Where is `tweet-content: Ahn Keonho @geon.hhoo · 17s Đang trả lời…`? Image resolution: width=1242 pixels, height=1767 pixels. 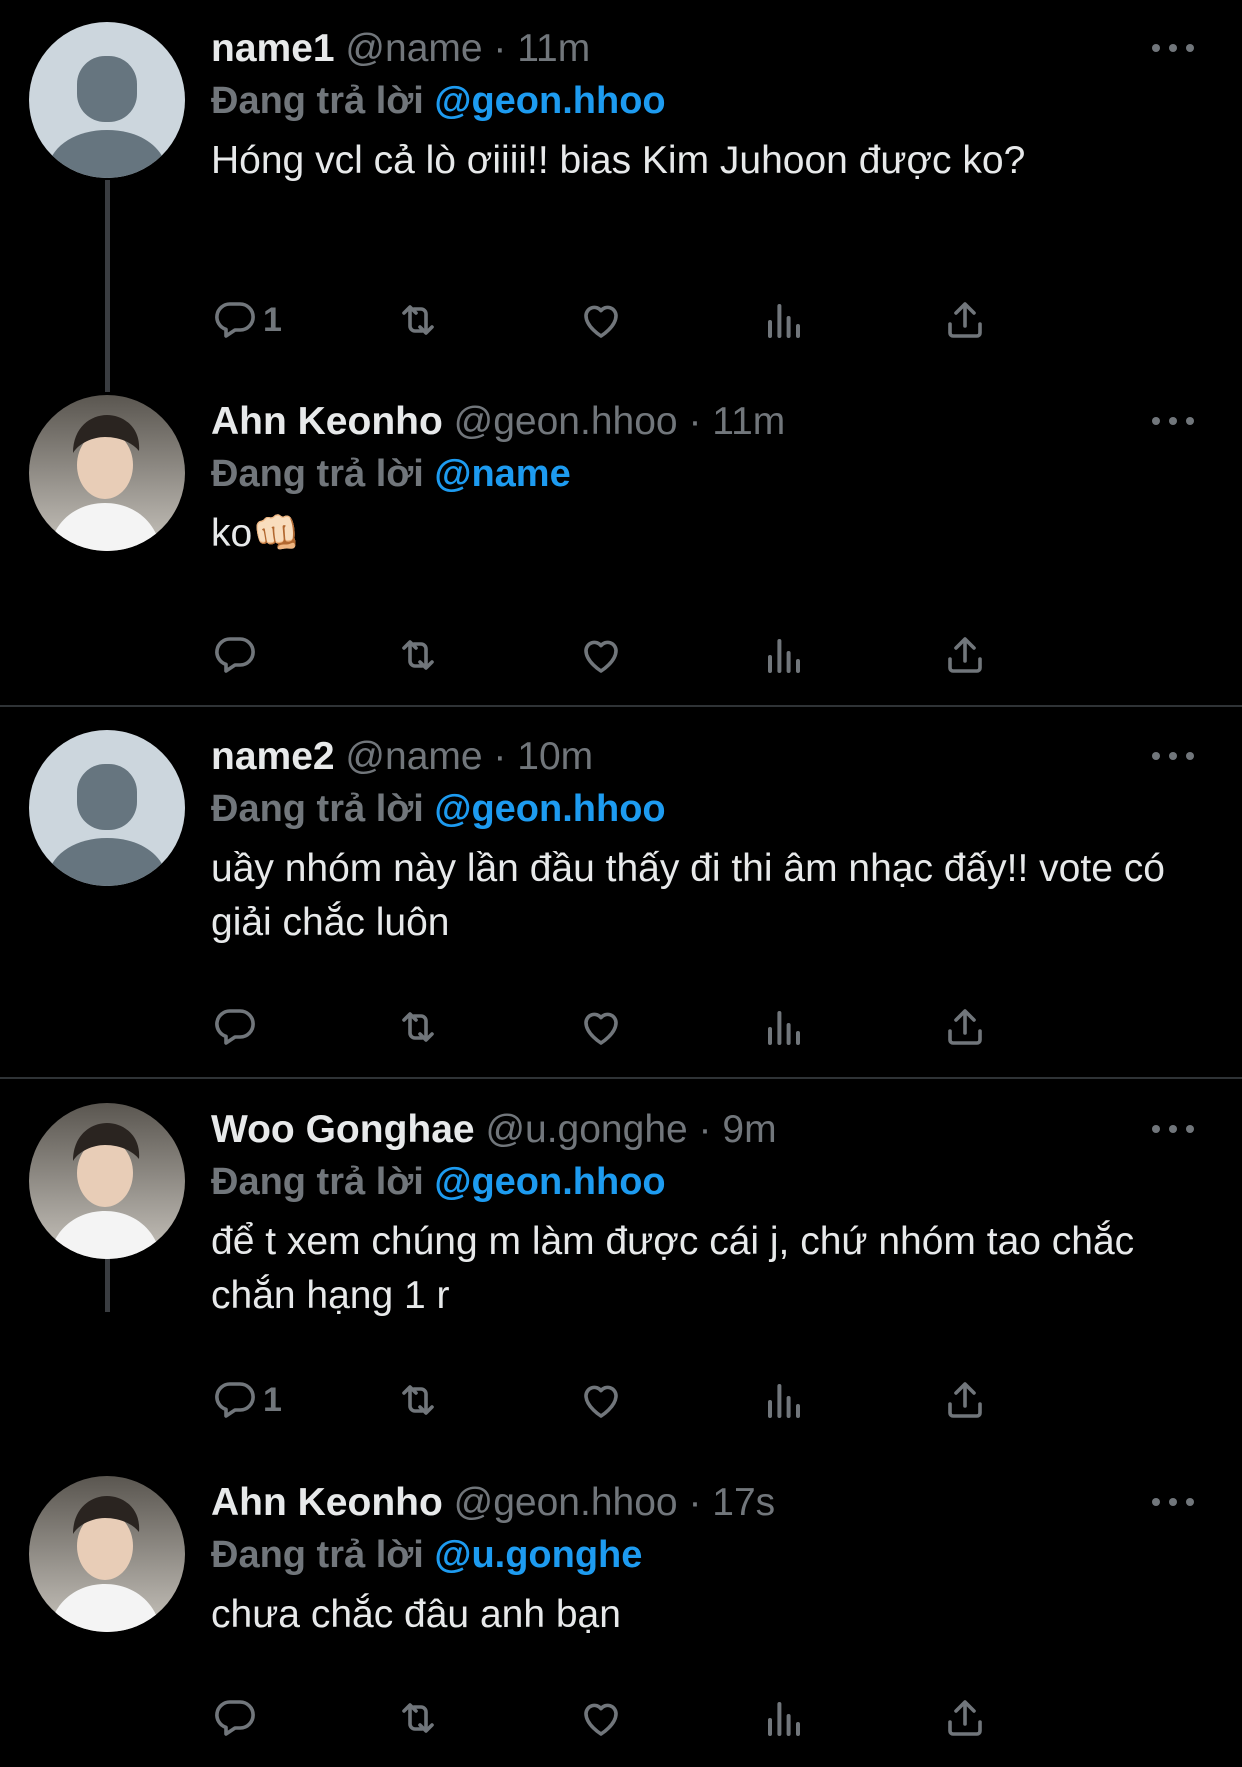
tweet-content: Ahn Keonho @geon.hhoo · 17s Đang trả lời… is located at coordinates (706, 1560).